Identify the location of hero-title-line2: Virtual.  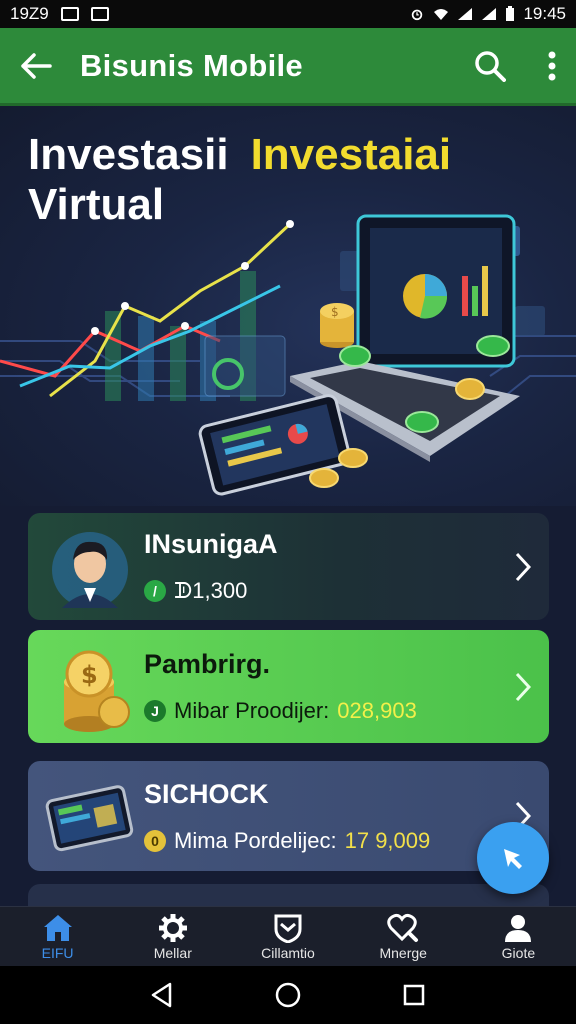
(96, 204).